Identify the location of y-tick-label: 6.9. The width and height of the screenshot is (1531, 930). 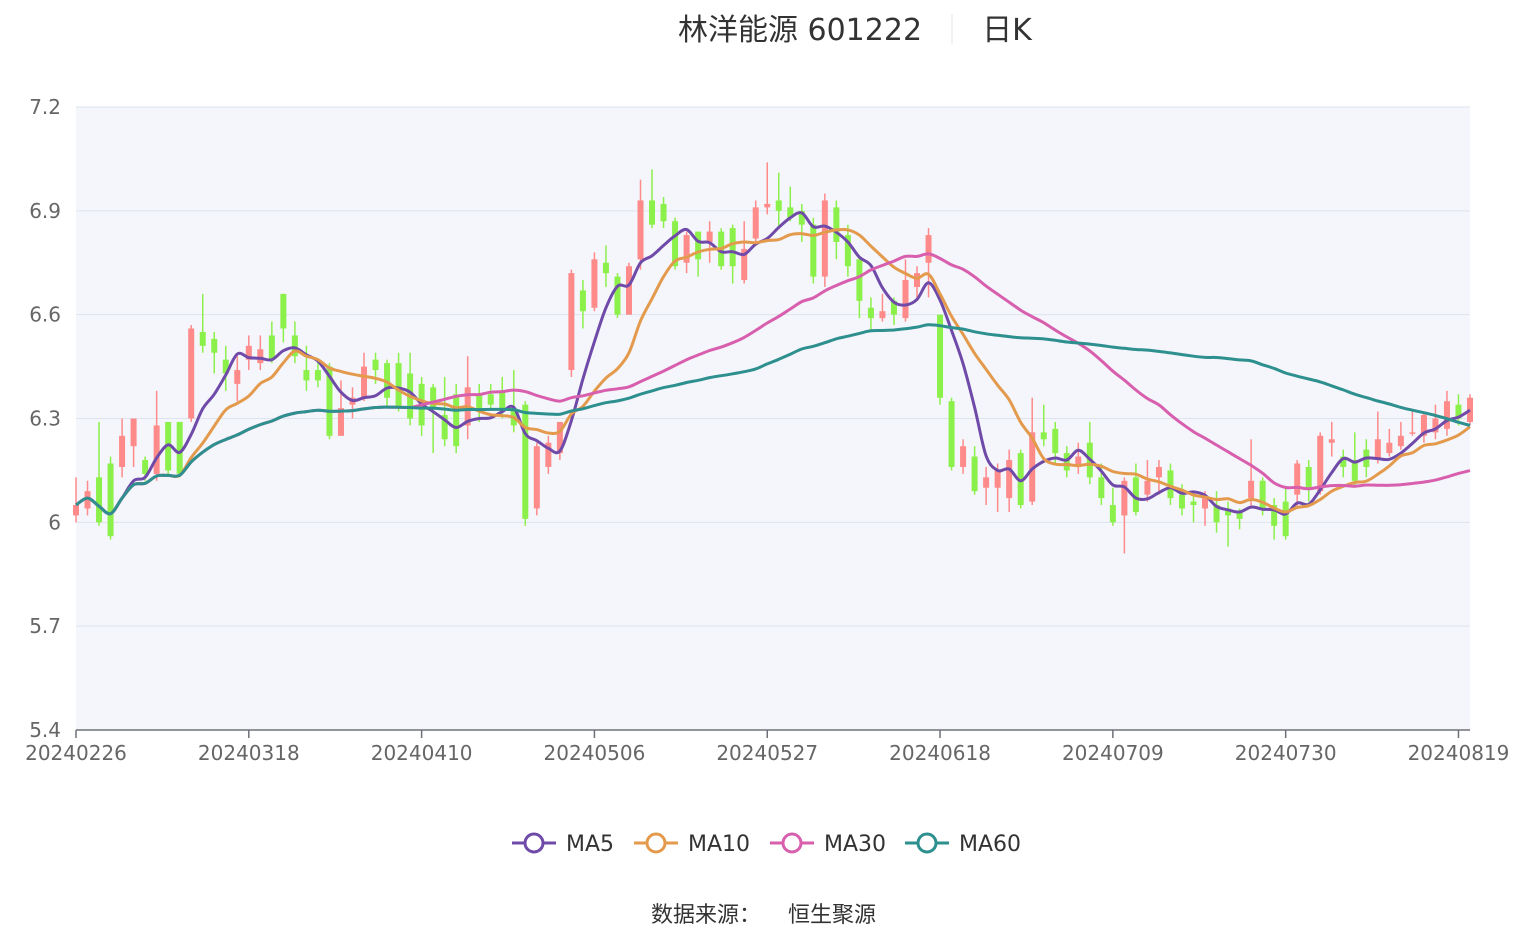
(45, 211).